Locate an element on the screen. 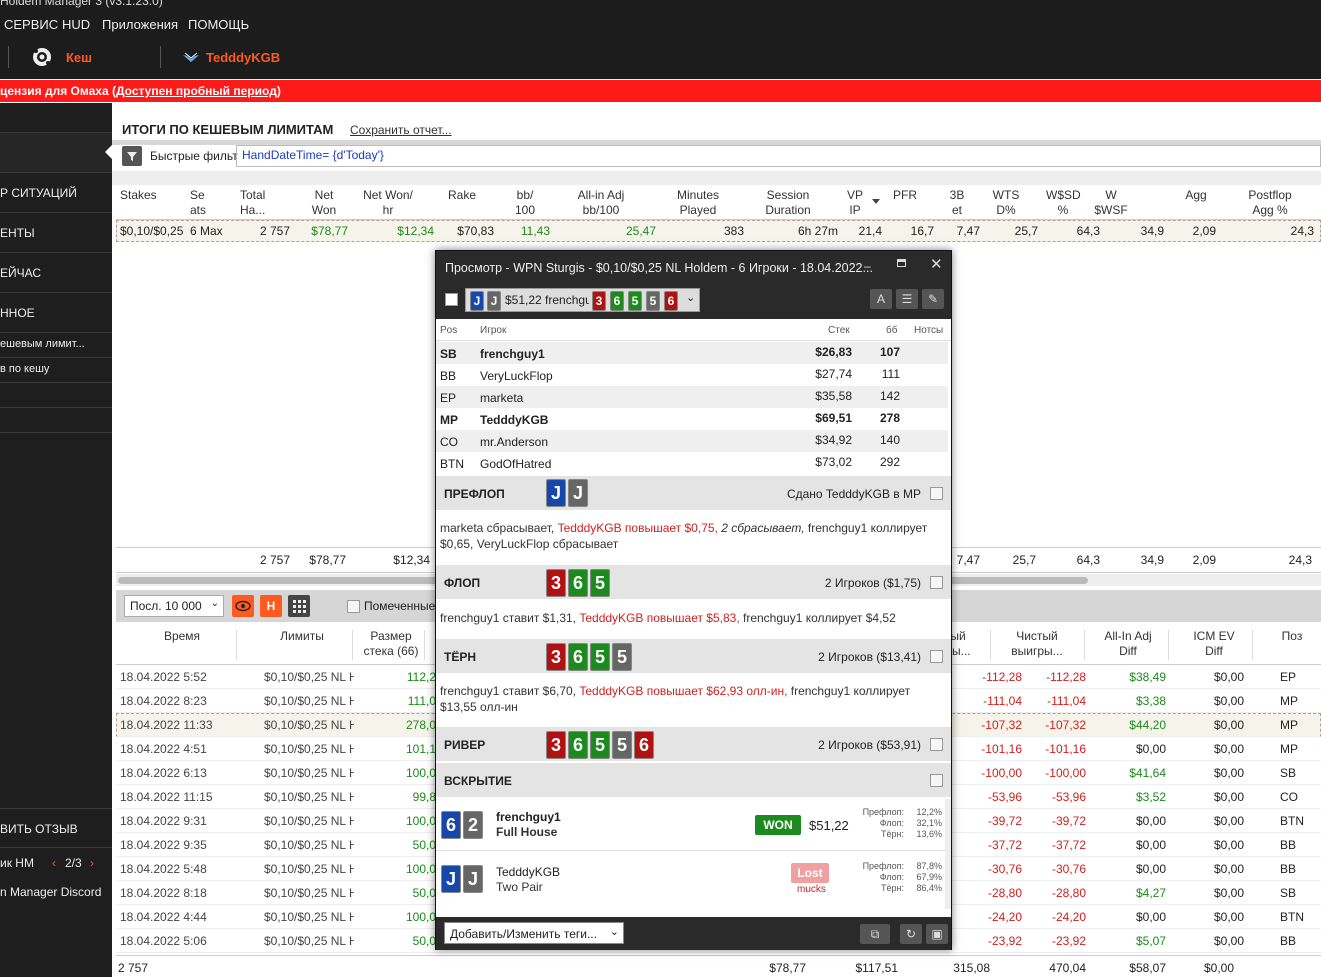 This screenshot has height=977, width=1321. table-cell: SB is located at coordinates (1288, 773).